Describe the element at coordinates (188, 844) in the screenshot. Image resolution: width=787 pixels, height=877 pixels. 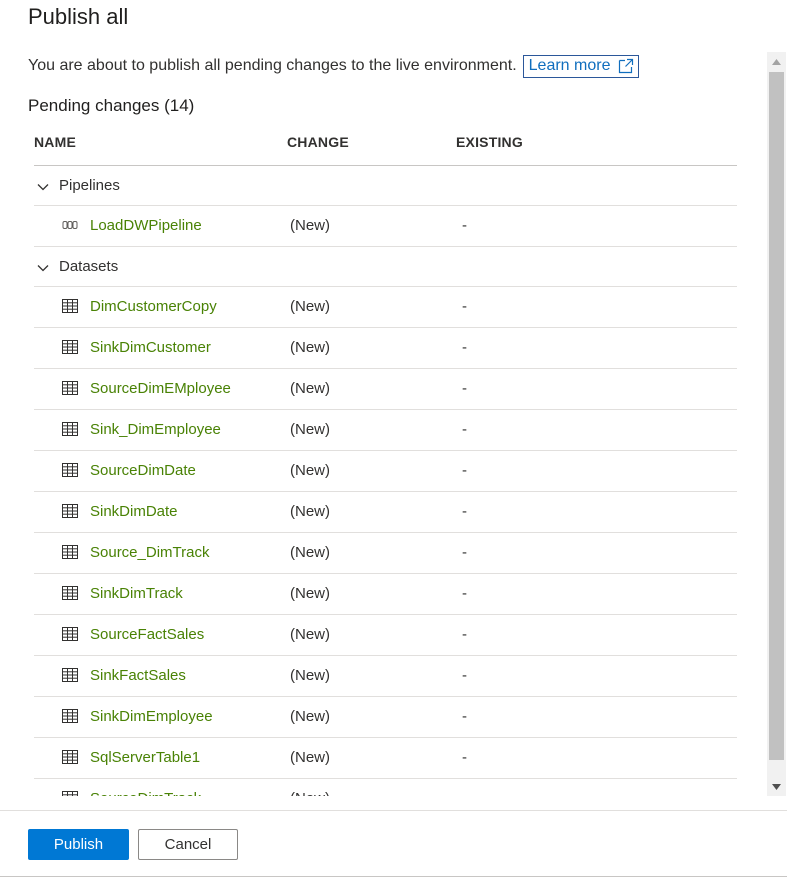
I see `cancel-button: Cancel` at that location.